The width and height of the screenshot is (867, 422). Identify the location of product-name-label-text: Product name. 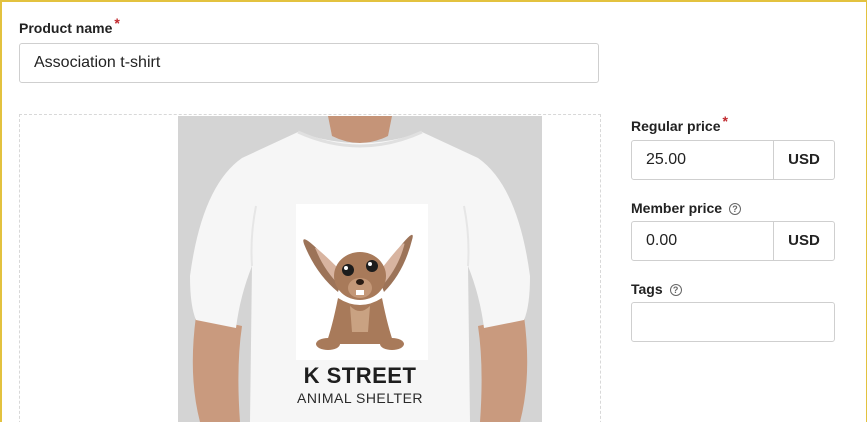
(66, 28).